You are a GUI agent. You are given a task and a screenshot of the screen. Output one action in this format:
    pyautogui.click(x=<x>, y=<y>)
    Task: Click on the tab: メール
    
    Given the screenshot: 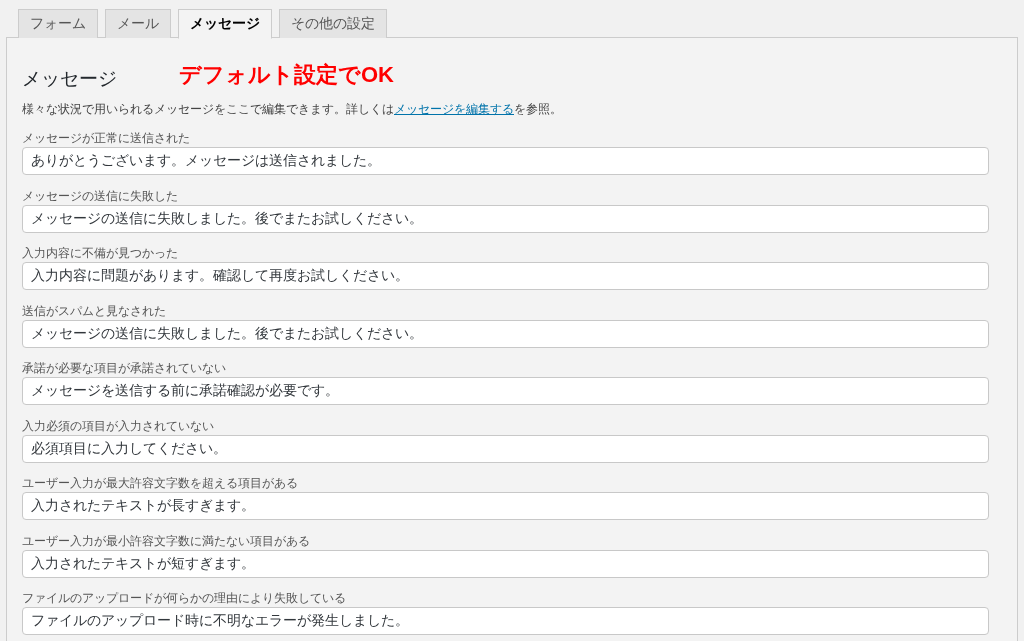 What is the action you would take?
    pyautogui.click(x=138, y=23)
    